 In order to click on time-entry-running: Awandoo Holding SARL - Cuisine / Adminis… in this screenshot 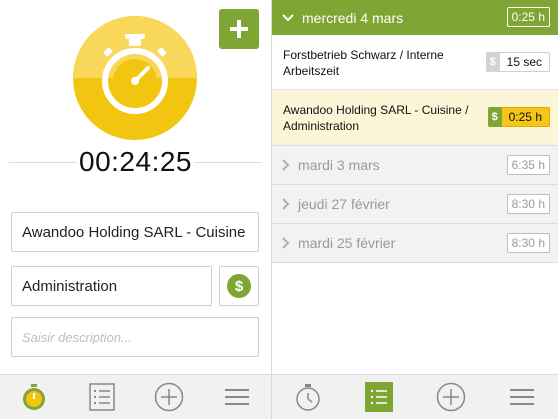, I will do `click(415, 118)`.